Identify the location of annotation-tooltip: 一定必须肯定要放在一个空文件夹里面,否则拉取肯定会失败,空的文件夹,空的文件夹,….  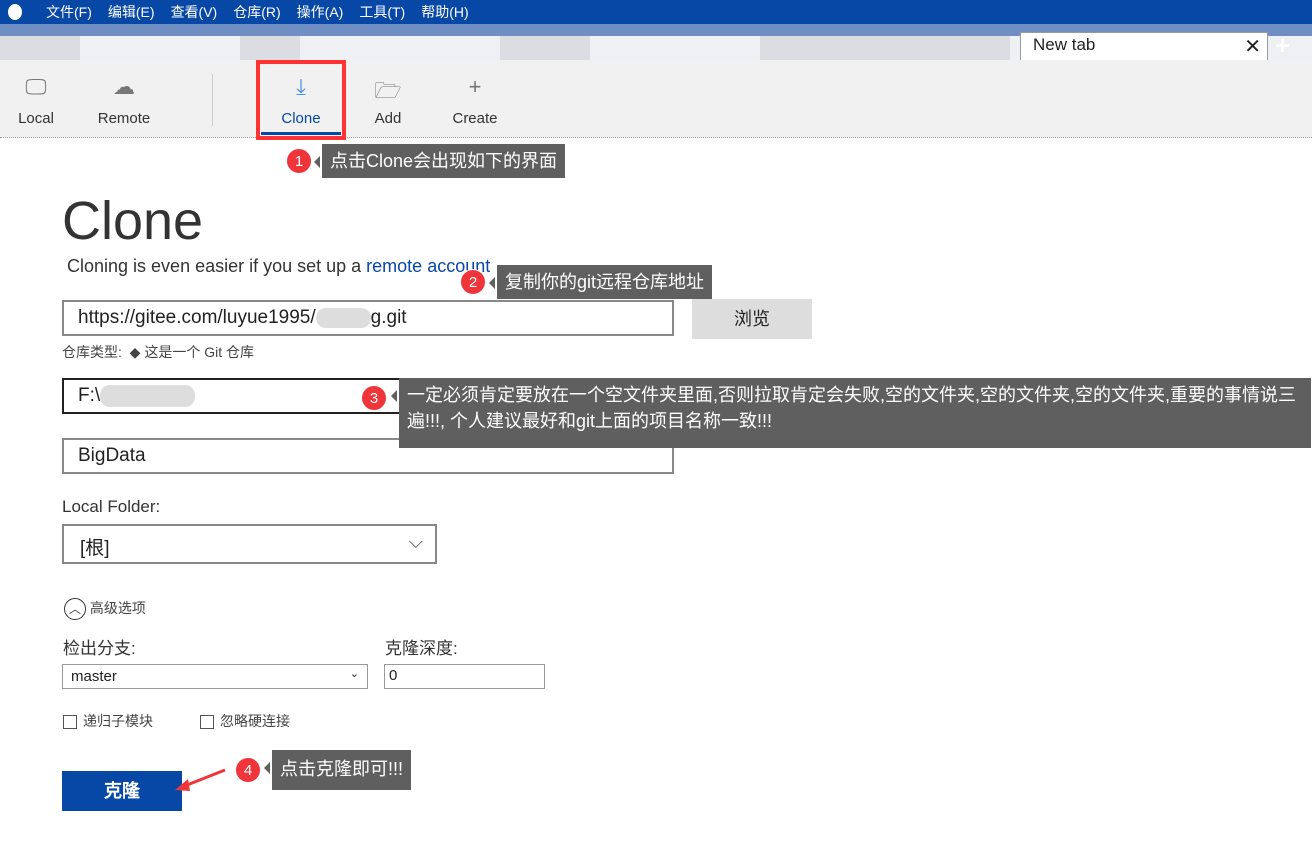
(851, 413).